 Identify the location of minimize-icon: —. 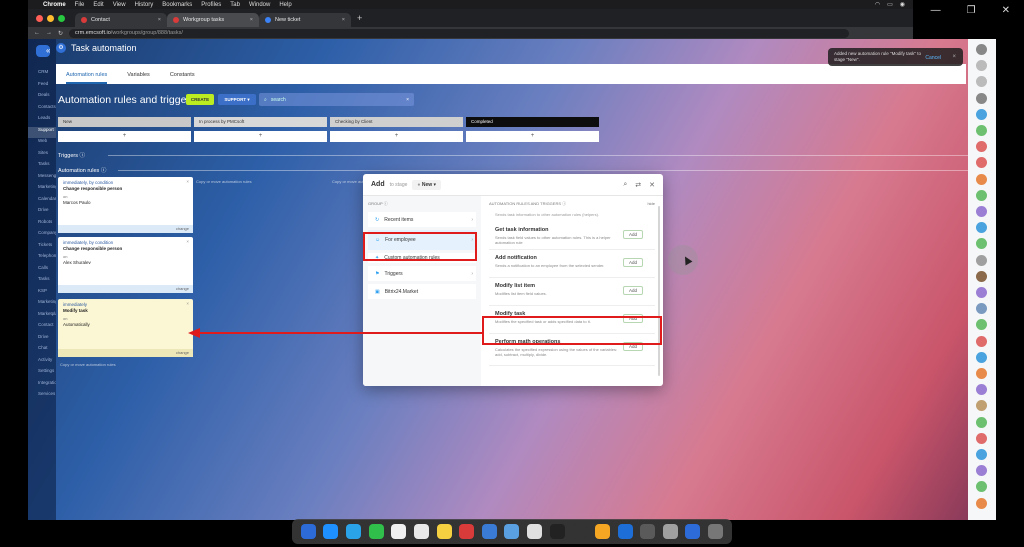
(936, 10).